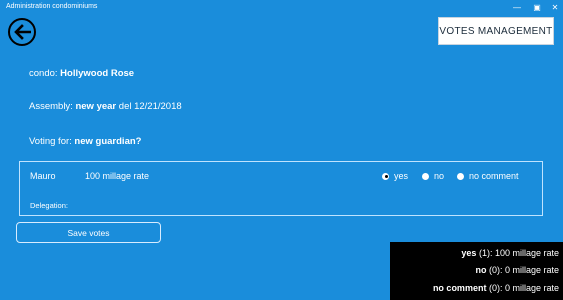  What do you see at coordinates (49, 205) in the screenshot?
I see `delegation-label: Delegation:` at bounding box center [49, 205].